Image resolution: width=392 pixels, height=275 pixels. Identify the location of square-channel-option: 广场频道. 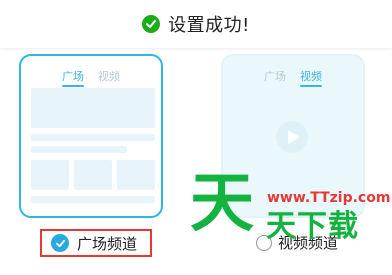
(96, 243).